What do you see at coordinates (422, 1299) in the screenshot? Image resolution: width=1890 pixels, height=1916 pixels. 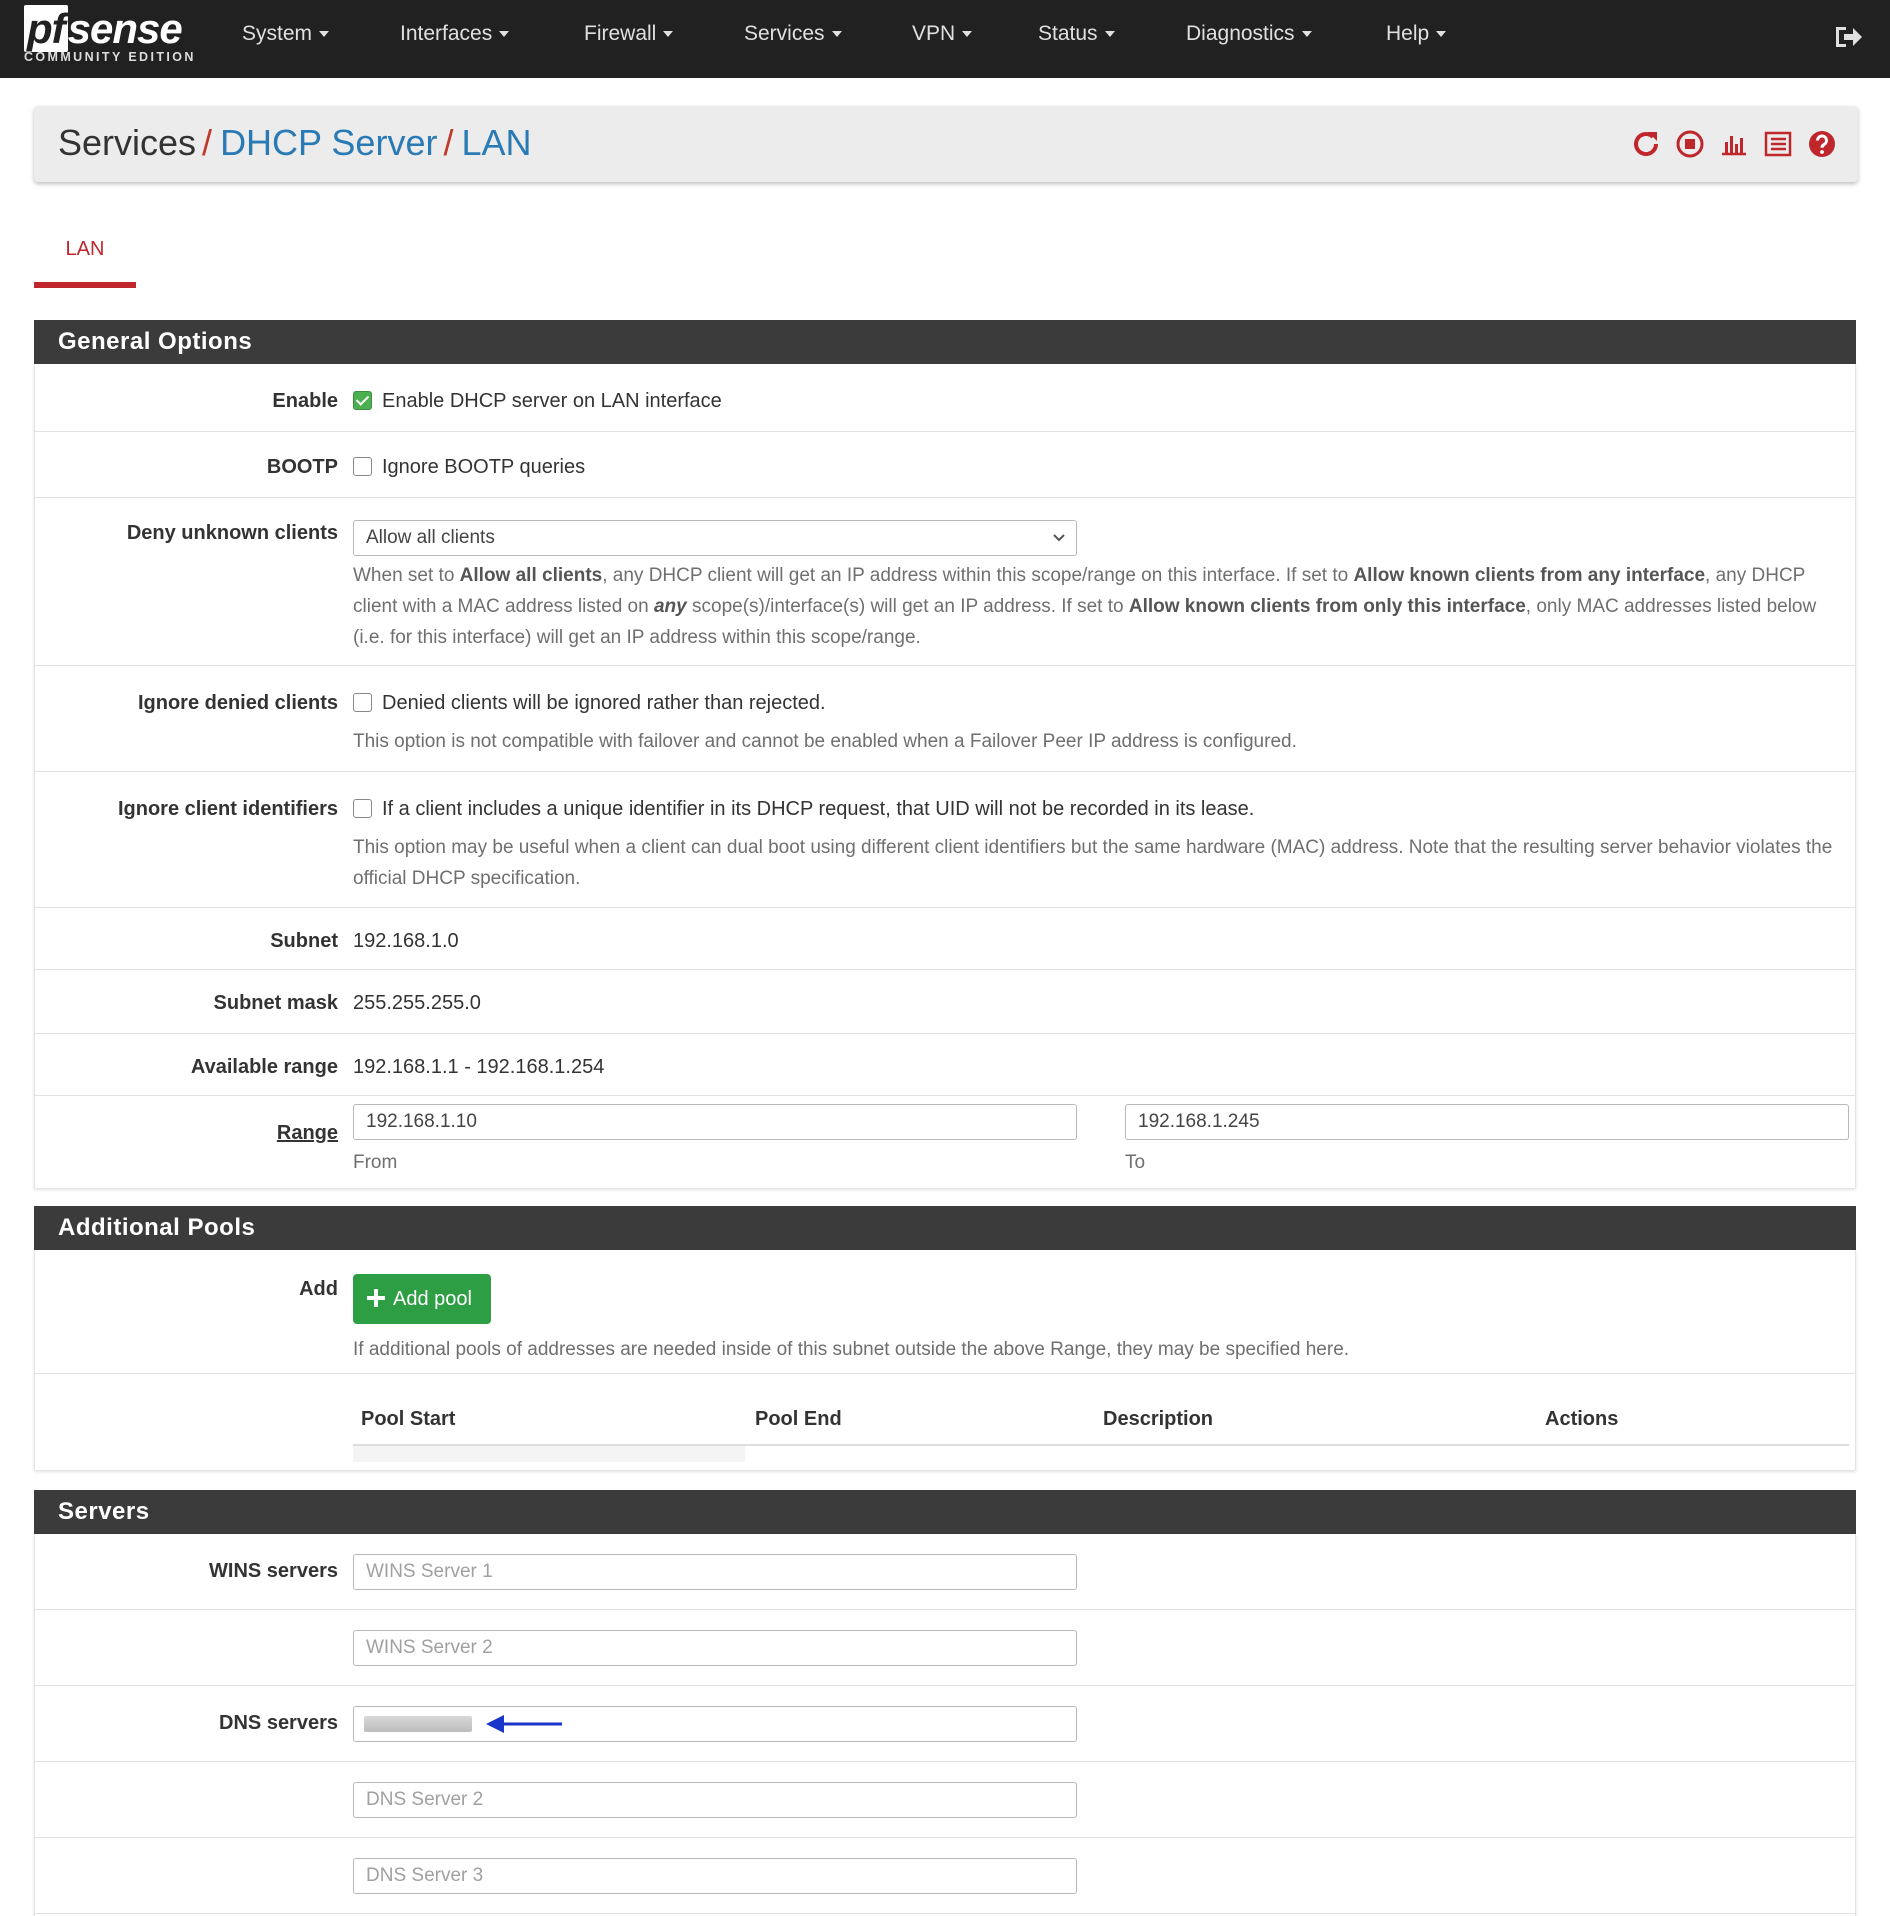 I see `add-pool-button: Add pool` at bounding box center [422, 1299].